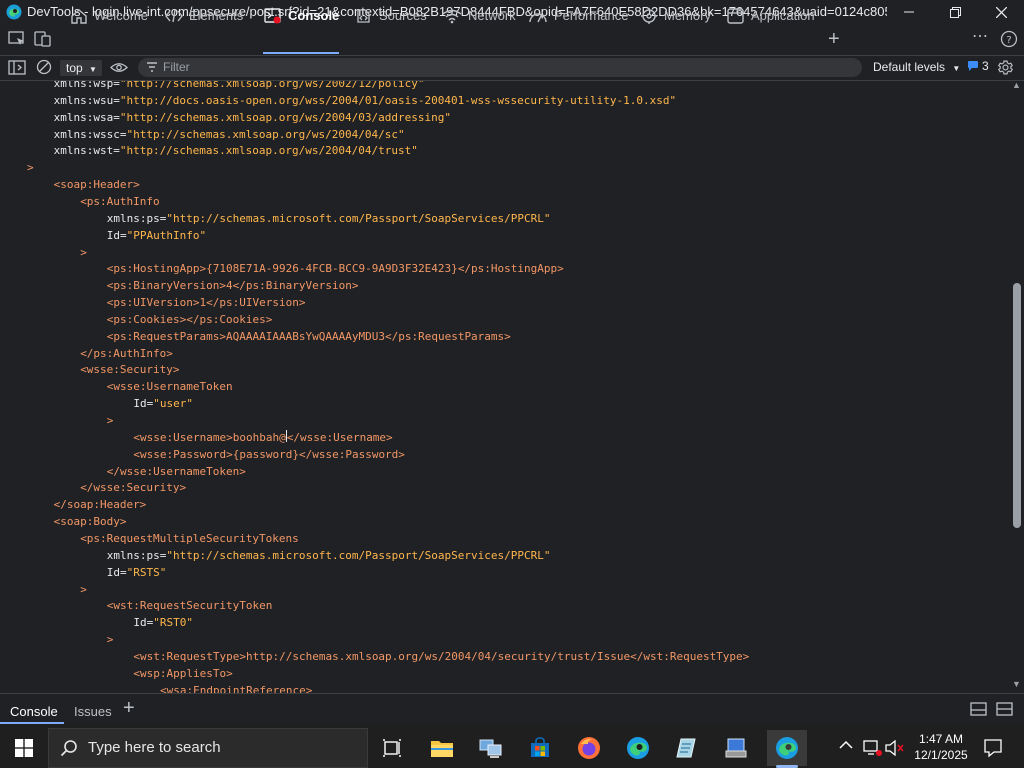  What do you see at coordinates (403, 15) in the screenshot?
I see `tab-label: Sources` at bounding box center [403, 15].